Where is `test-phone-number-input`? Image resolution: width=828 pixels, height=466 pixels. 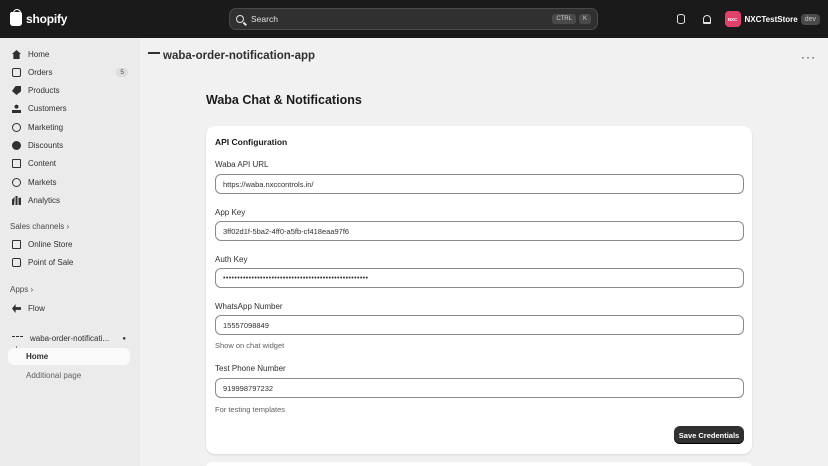 test-phone-number-input is located at coordinates (479, 388).